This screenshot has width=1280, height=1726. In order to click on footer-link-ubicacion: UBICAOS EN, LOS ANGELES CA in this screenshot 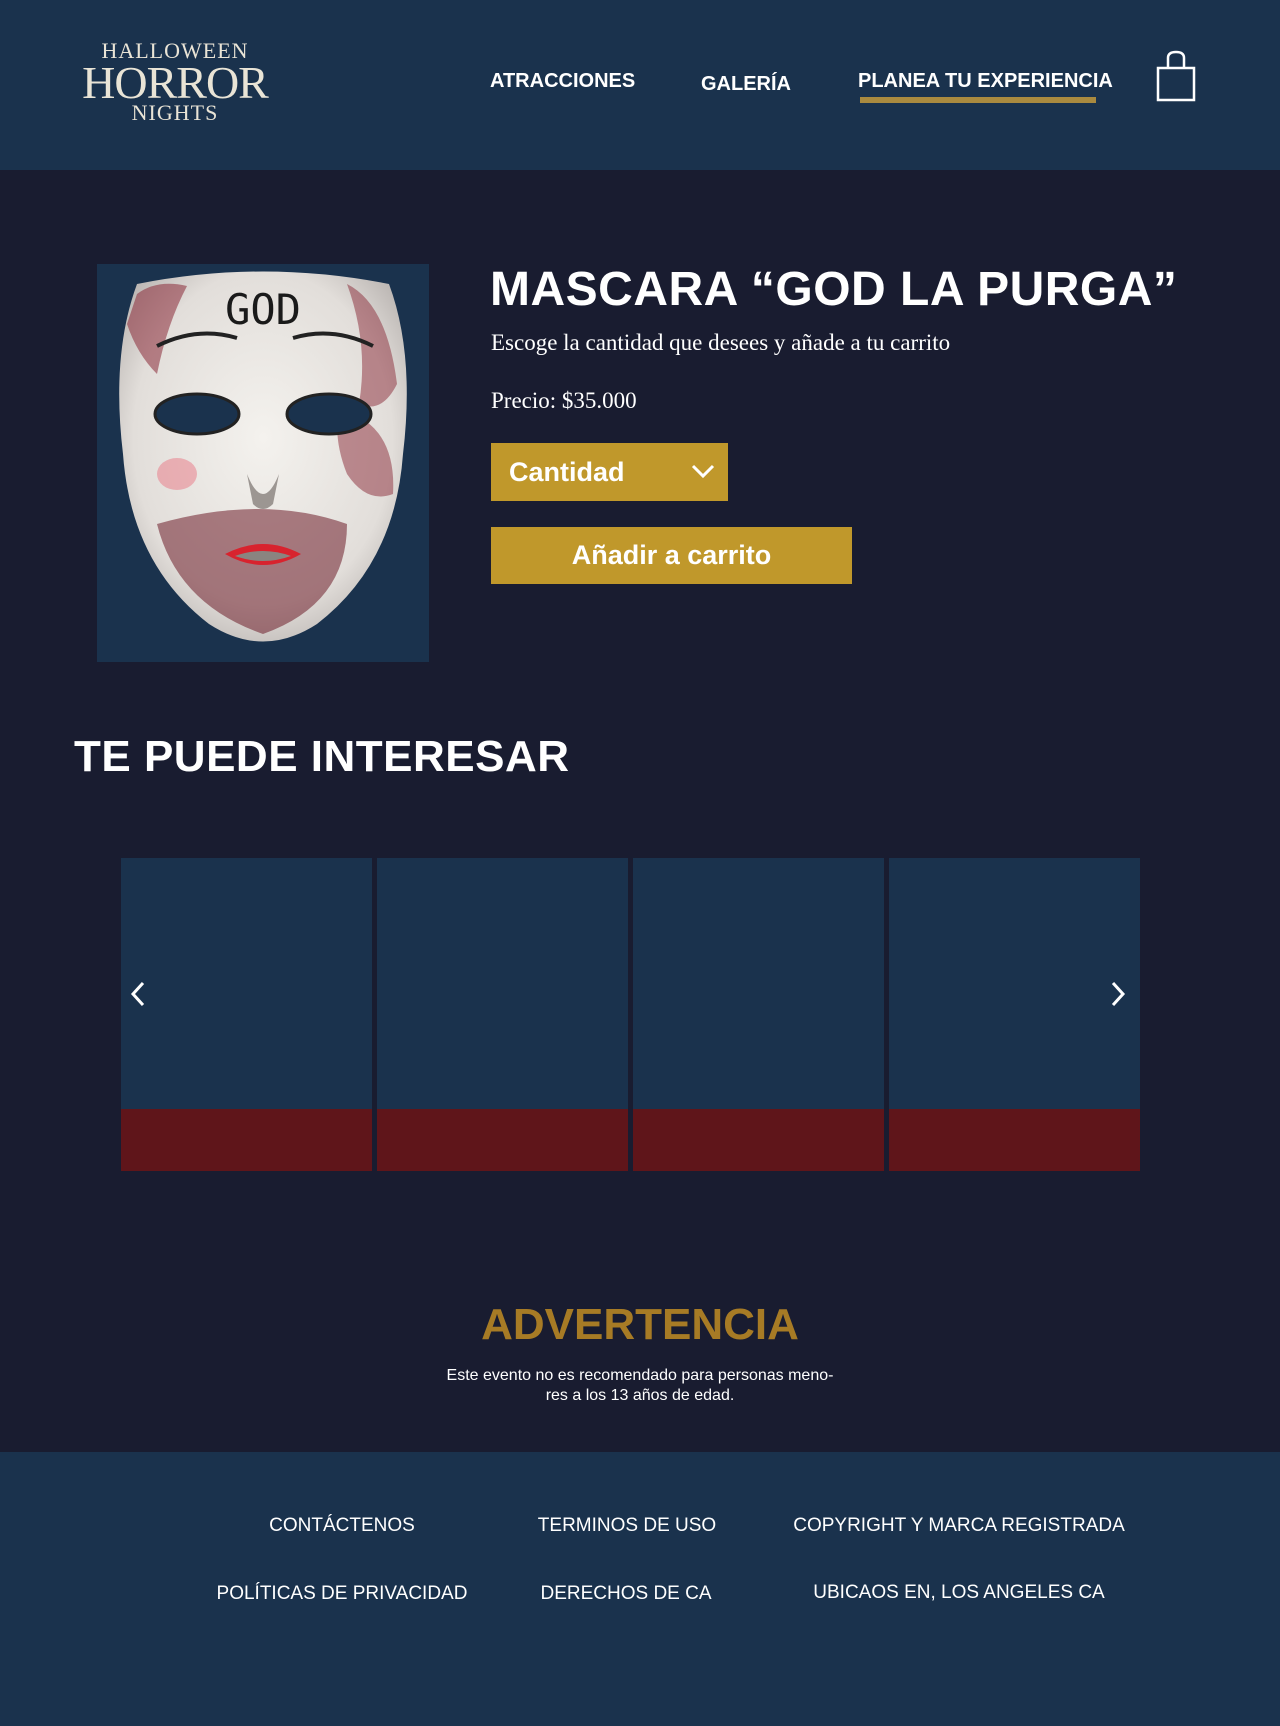, I will do `click(958, 1593)`.